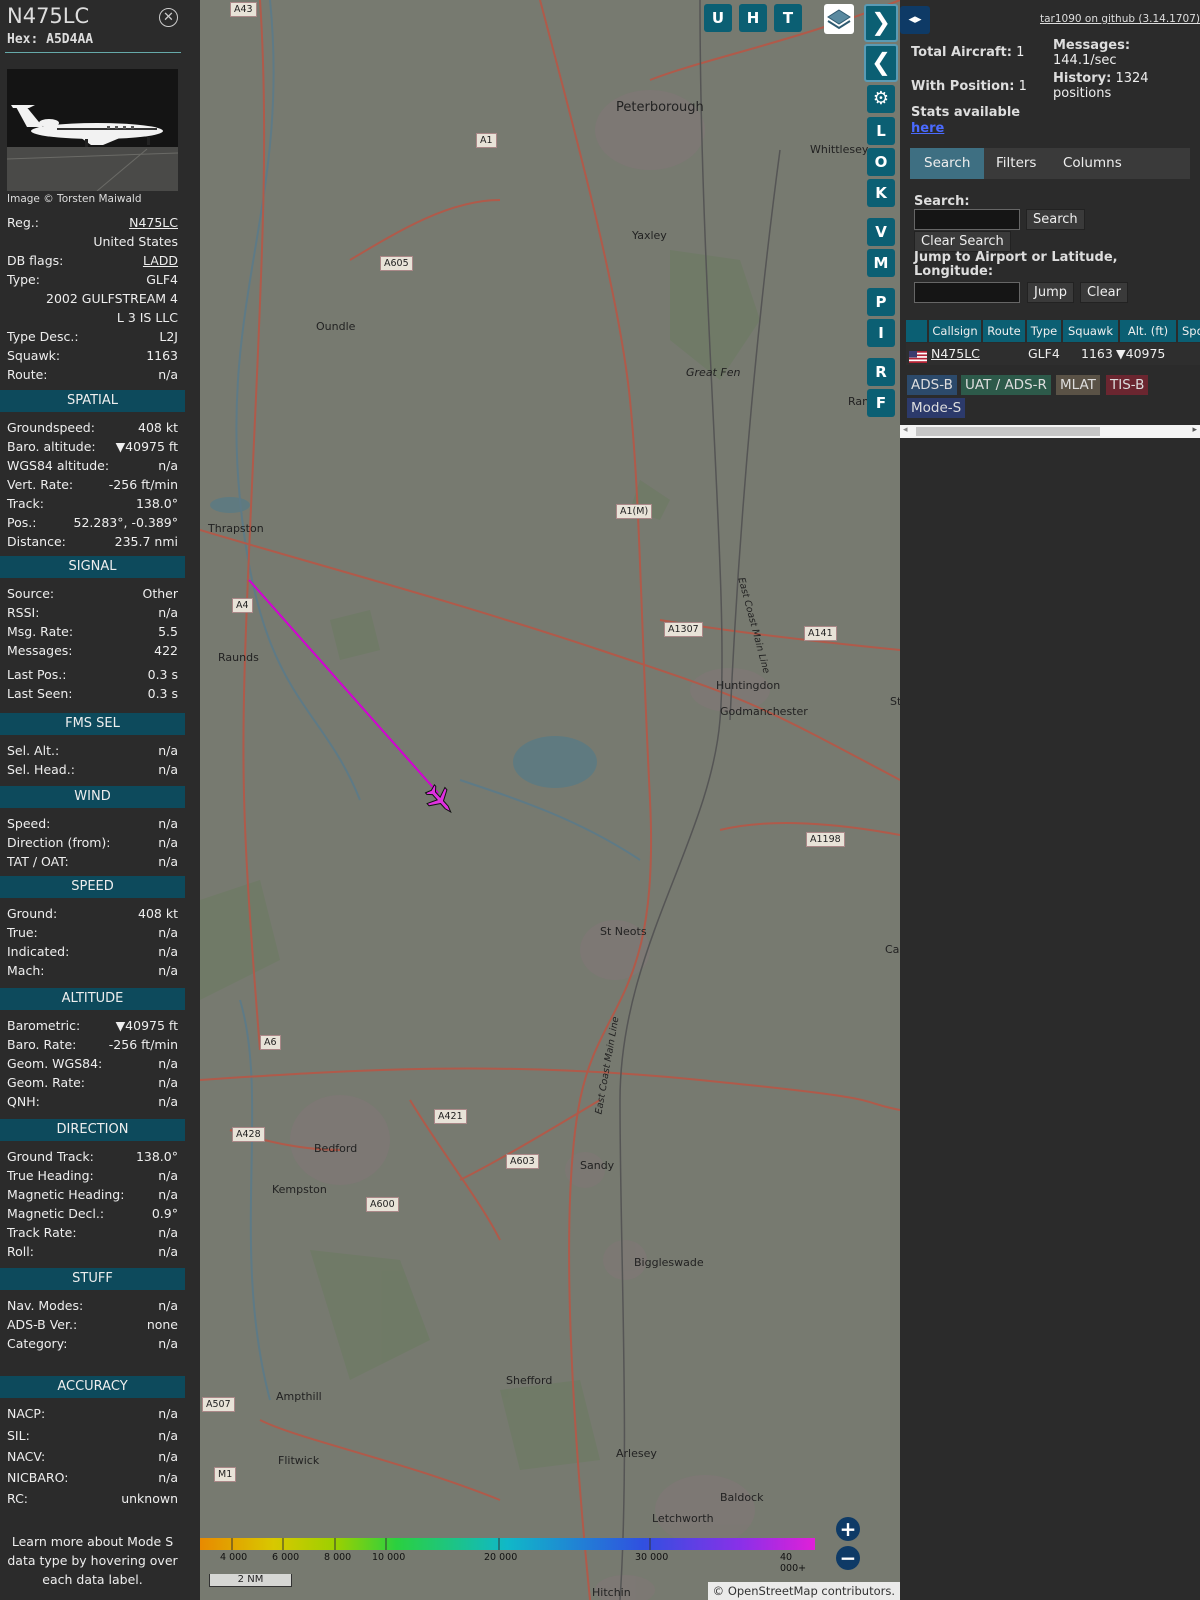  Describe the element at coordinates (773, 1591) in the screenshot. I see `osm-link: OpenStreetMap` at that location.